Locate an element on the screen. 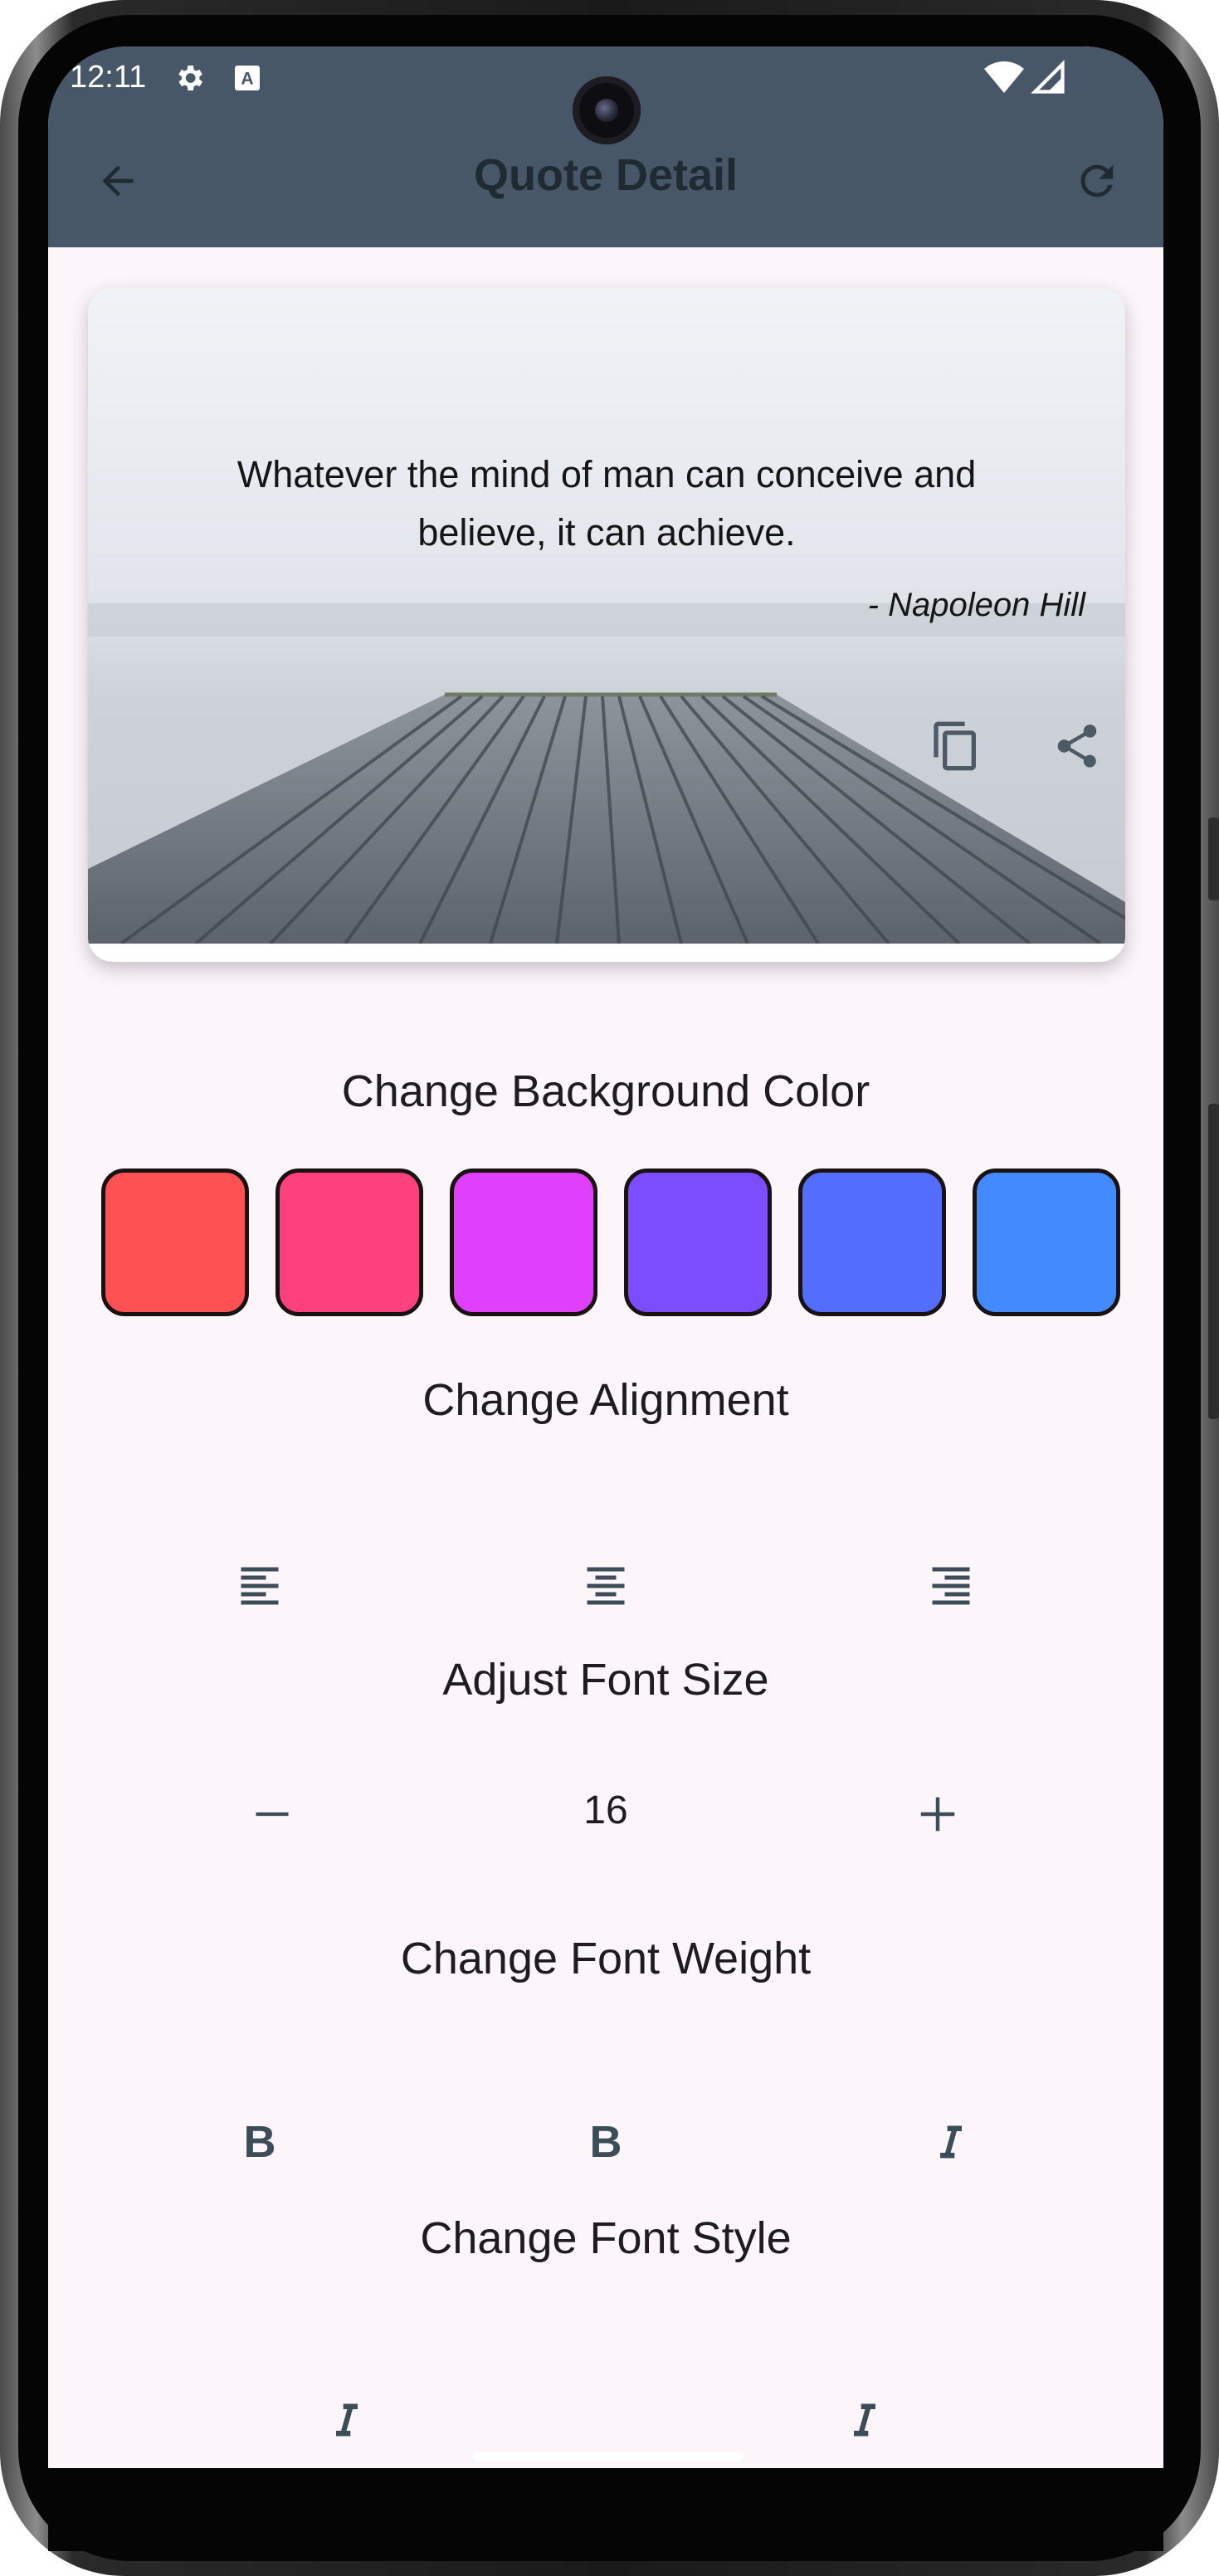 Image resolution: width=1219 pixels, height=2576 pixels. share-icon is located at coordinates (1077, 746).